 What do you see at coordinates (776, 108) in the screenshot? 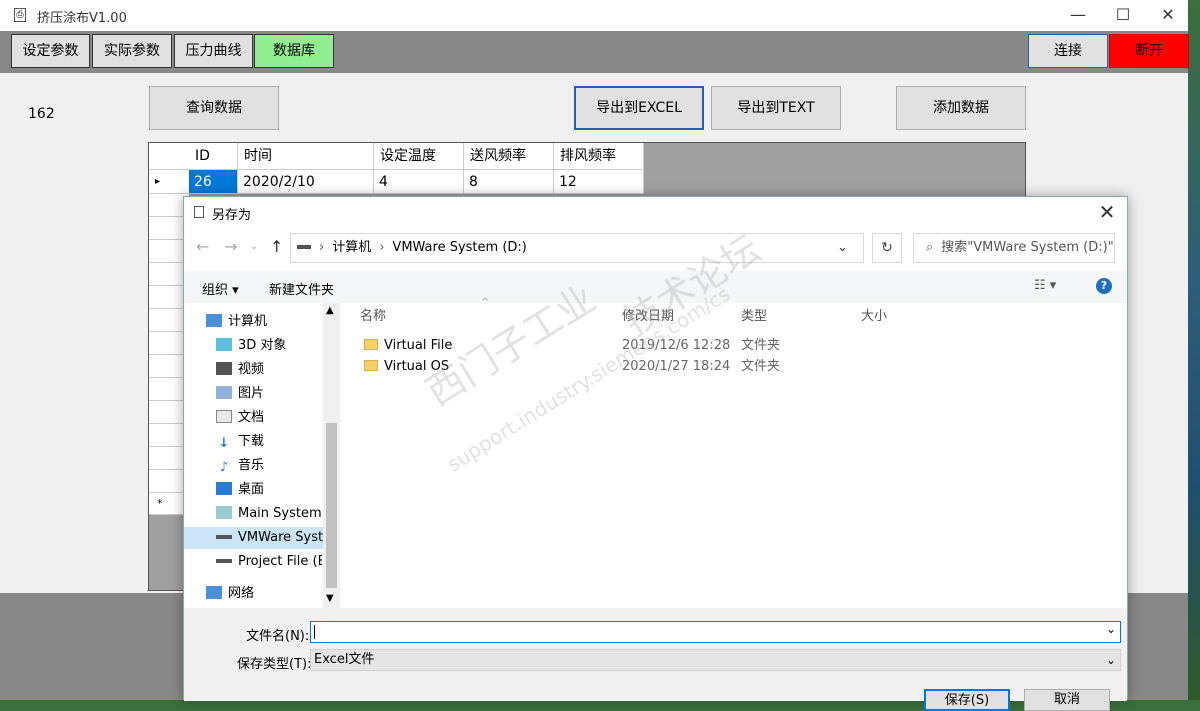
I see `export-text-button: 导出到TEXT` at bounding box center [776, 108].